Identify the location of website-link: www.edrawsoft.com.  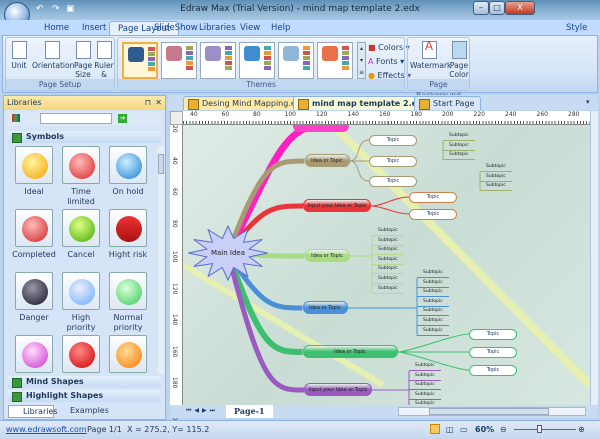
(46, 429).